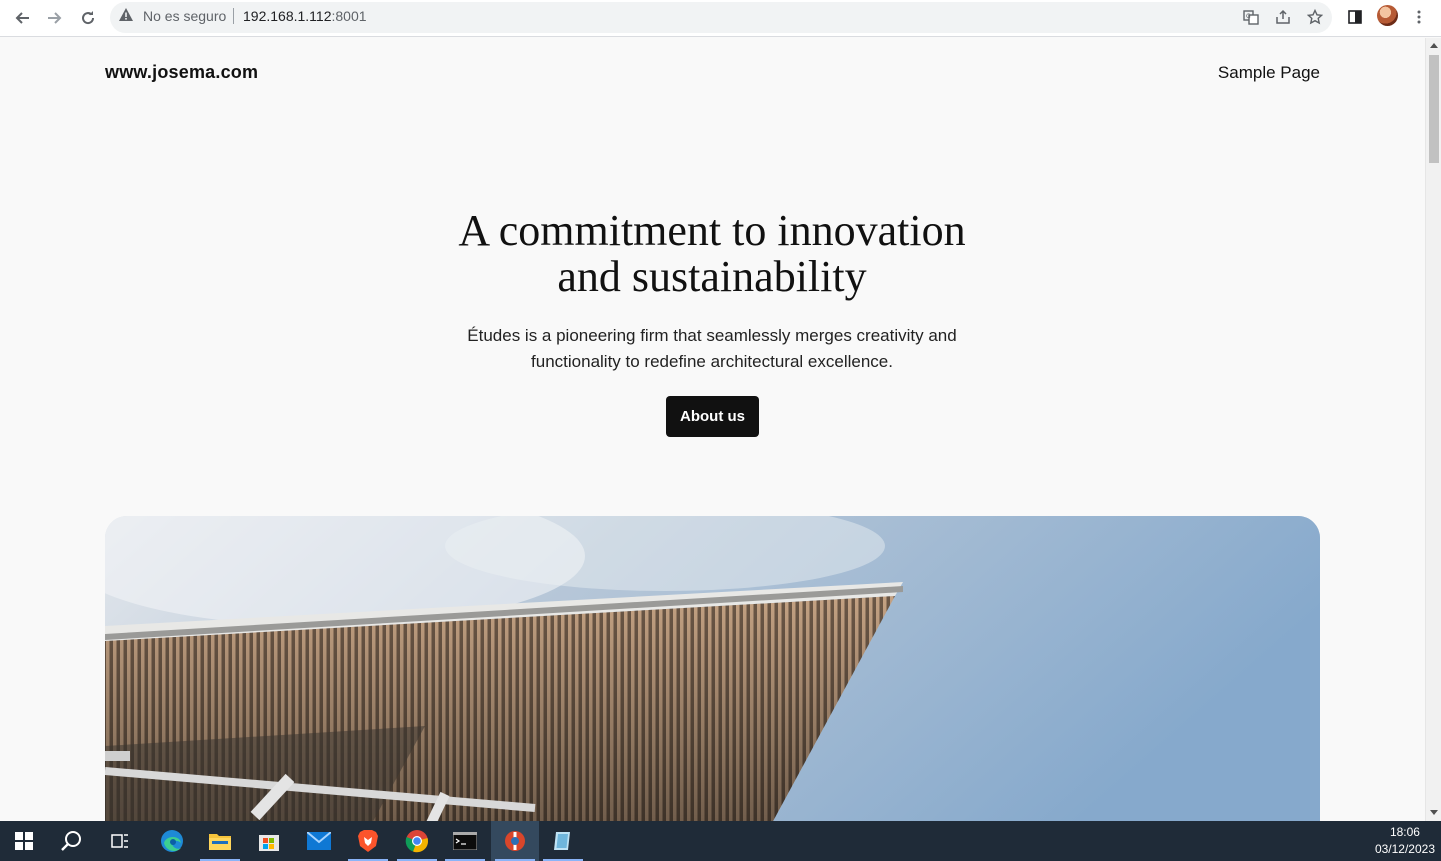 The image size is (1441, 861). Describe the element at coordinates (22, 18) in the screenshot. I see `back-icon` at that location.